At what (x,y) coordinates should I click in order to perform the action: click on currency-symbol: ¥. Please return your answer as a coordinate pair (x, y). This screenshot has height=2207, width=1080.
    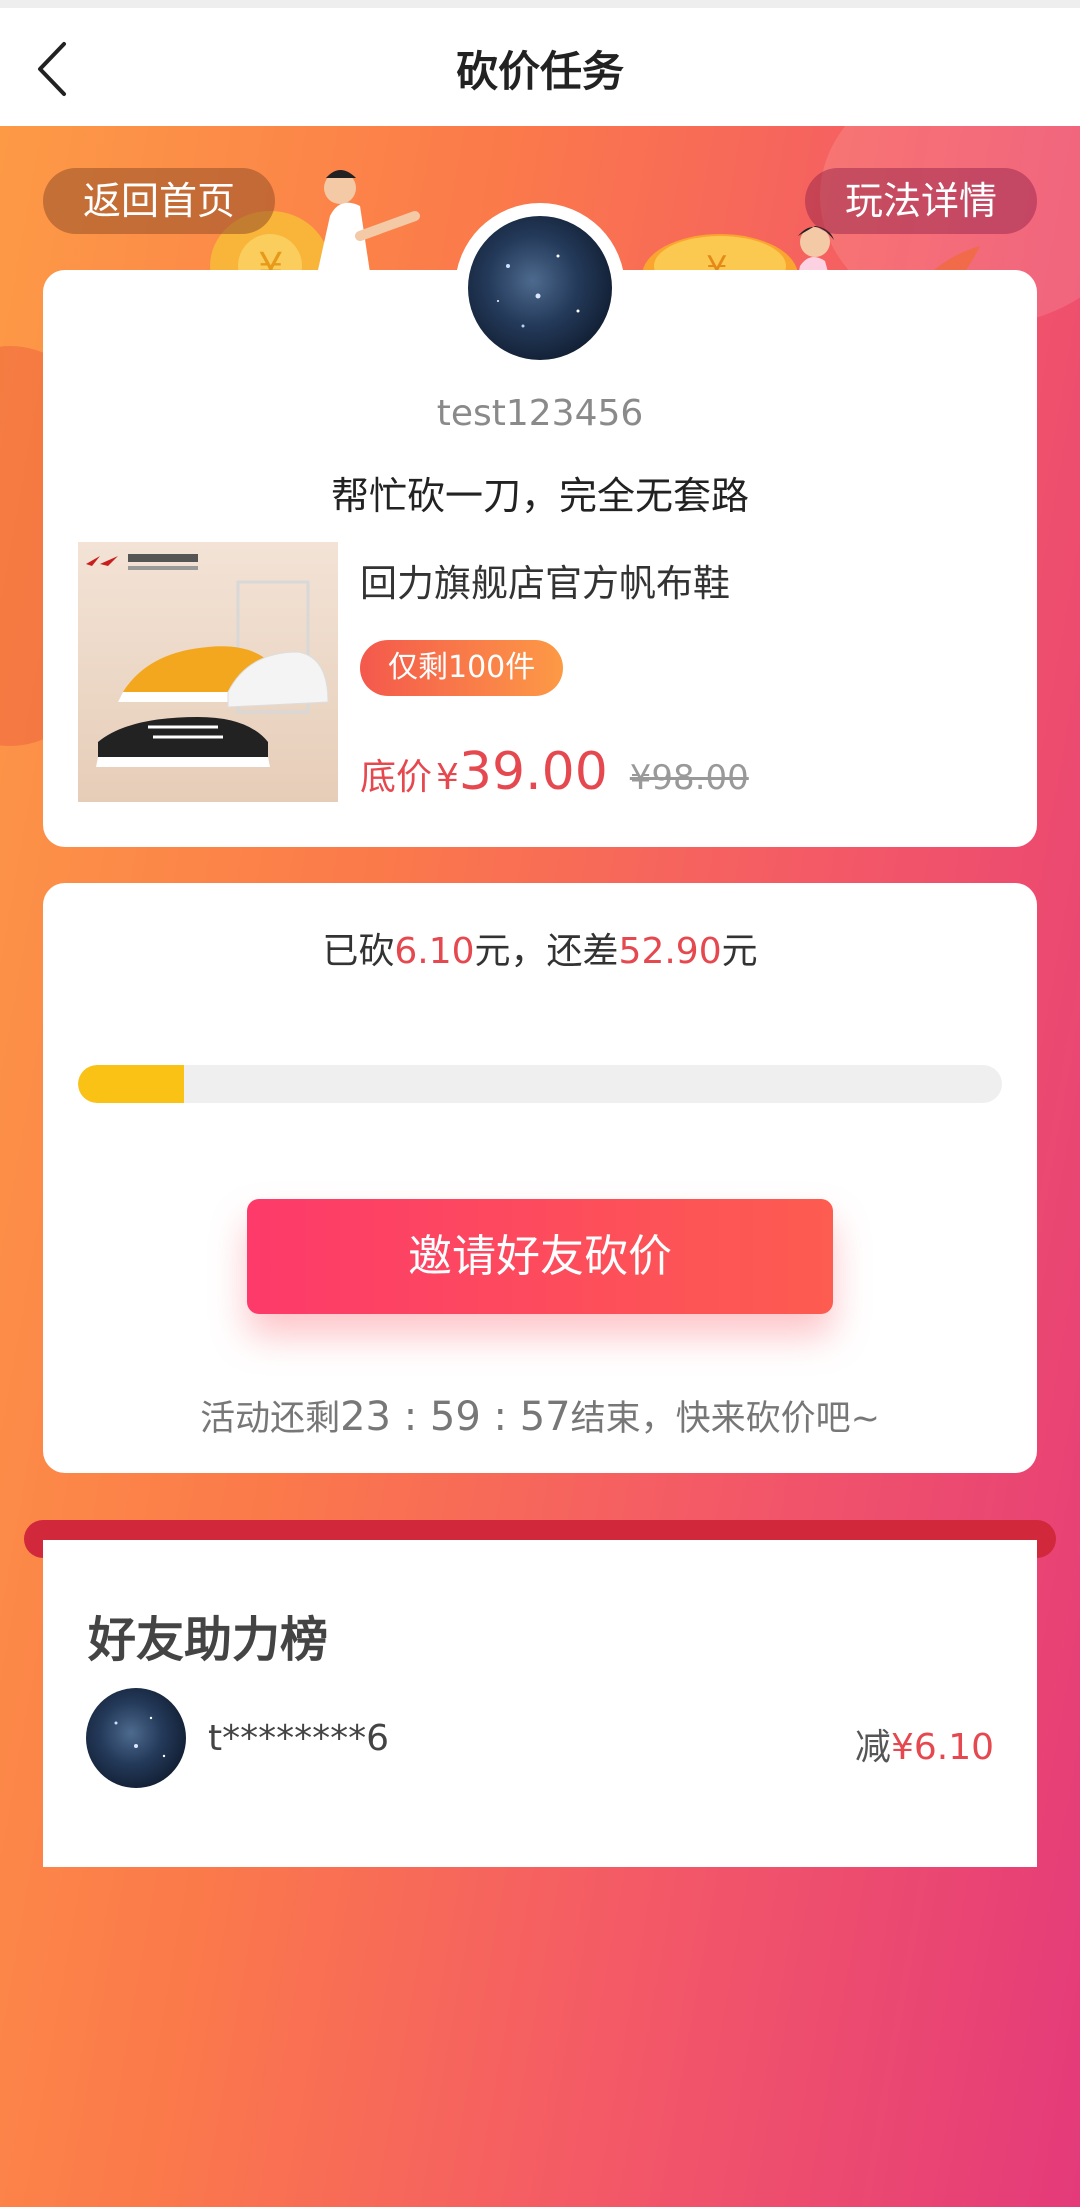
    Looking at the image, I should click on (447, 777).